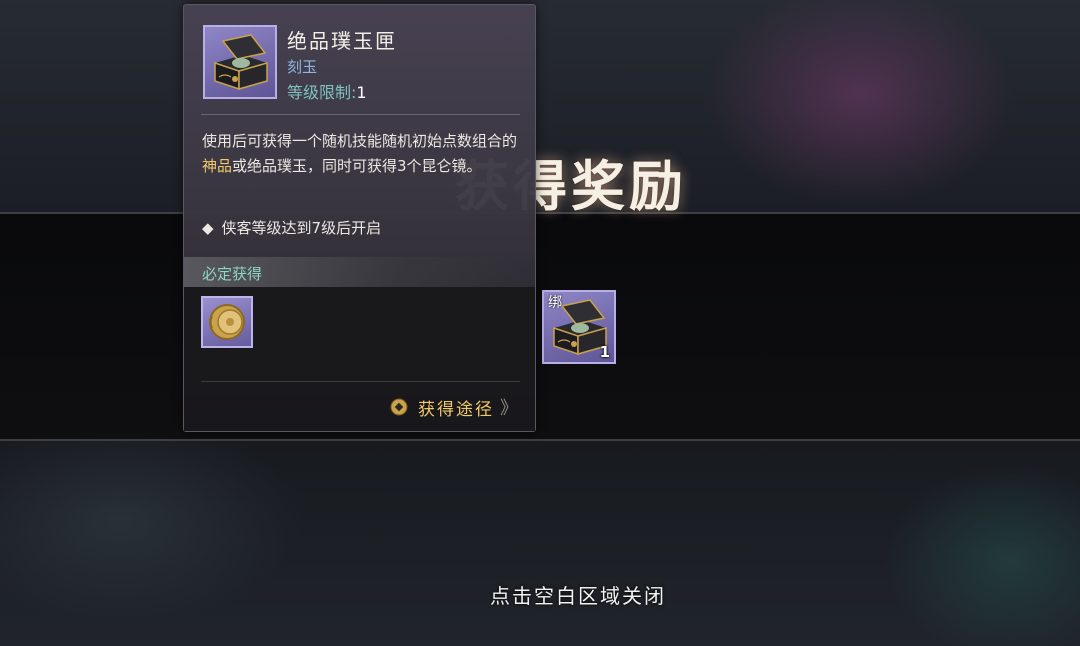  Describe the element at coordinates (217, 166) in the screenshot. I see `desc-highlight: 神品` at that location.